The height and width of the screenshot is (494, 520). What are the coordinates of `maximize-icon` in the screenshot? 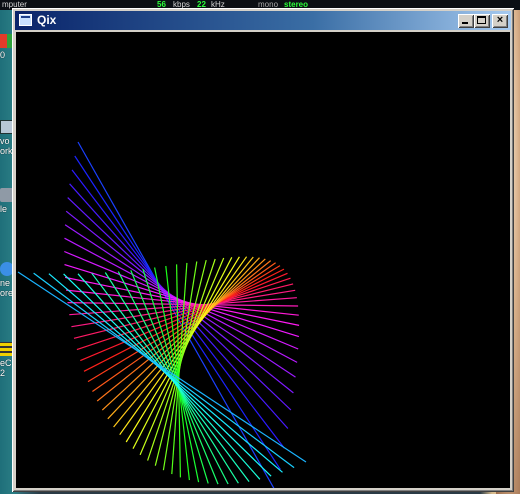 It's located at (481, 20).